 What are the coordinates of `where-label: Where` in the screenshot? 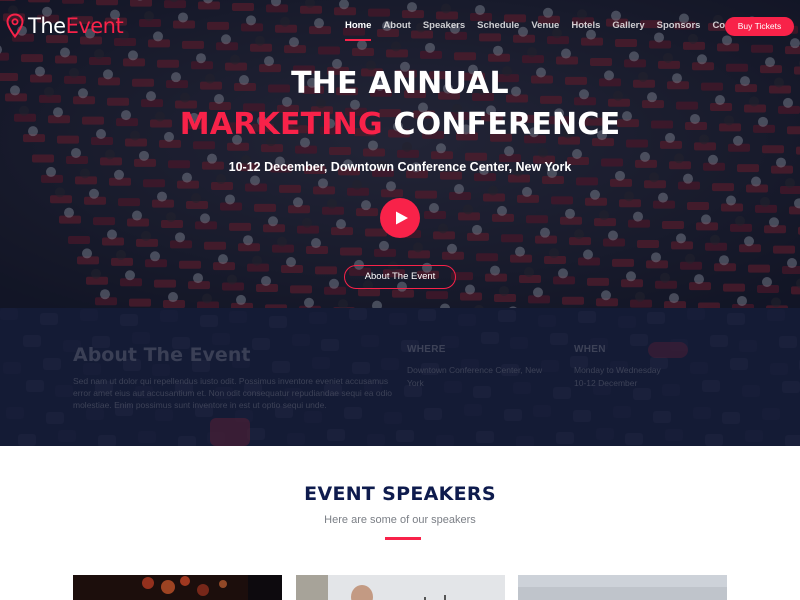 It's located at (426, 349).